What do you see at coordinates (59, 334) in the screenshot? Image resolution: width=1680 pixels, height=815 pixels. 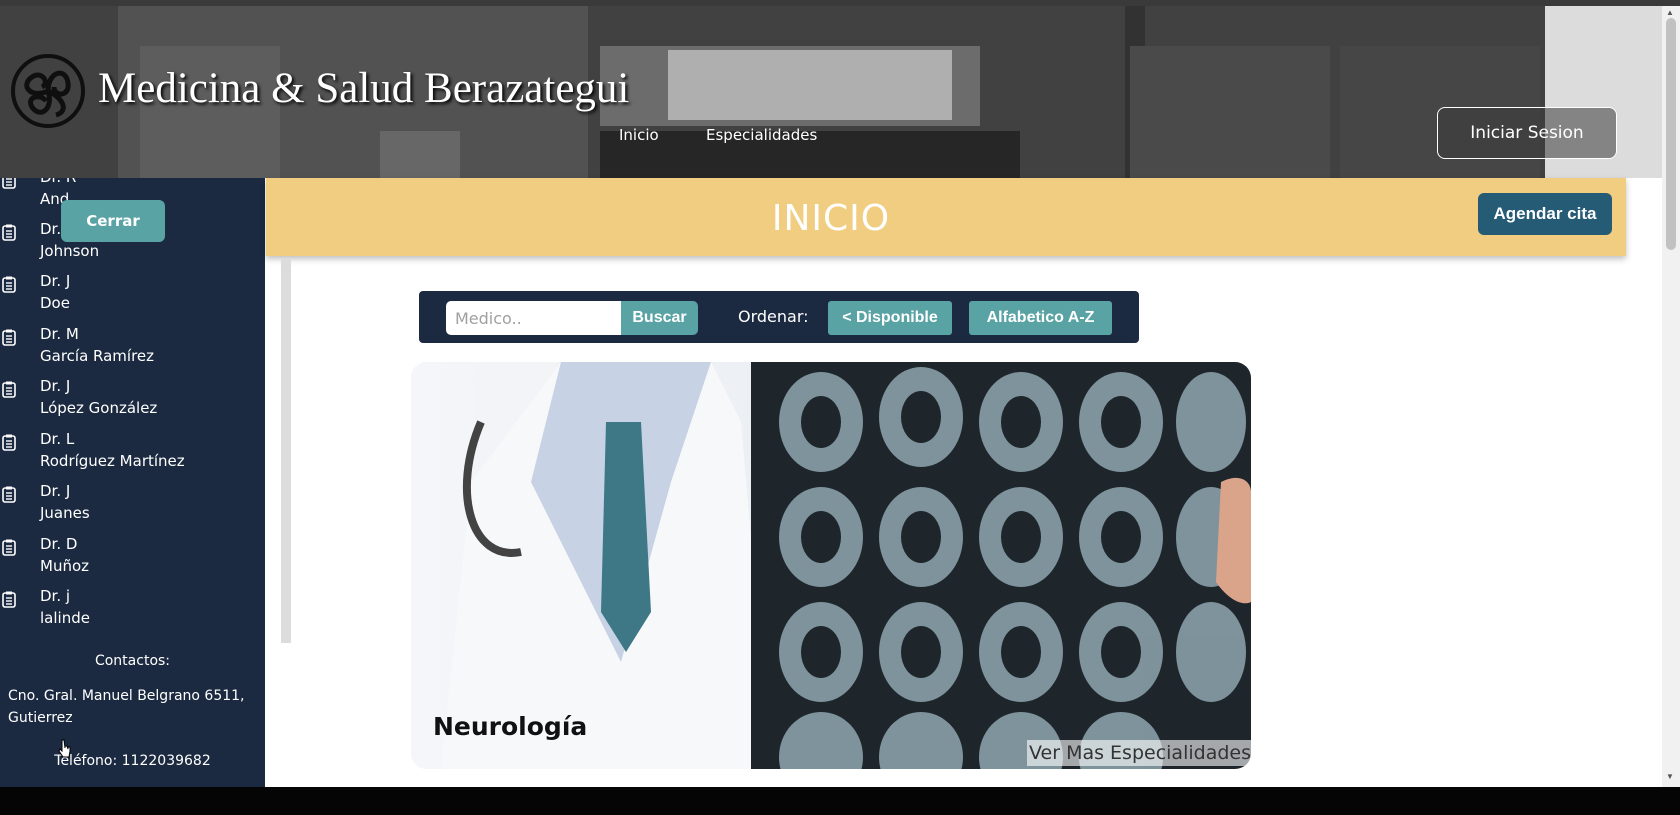 I see `doctor-initial: Dr. M` at bounding box center [59, 334].